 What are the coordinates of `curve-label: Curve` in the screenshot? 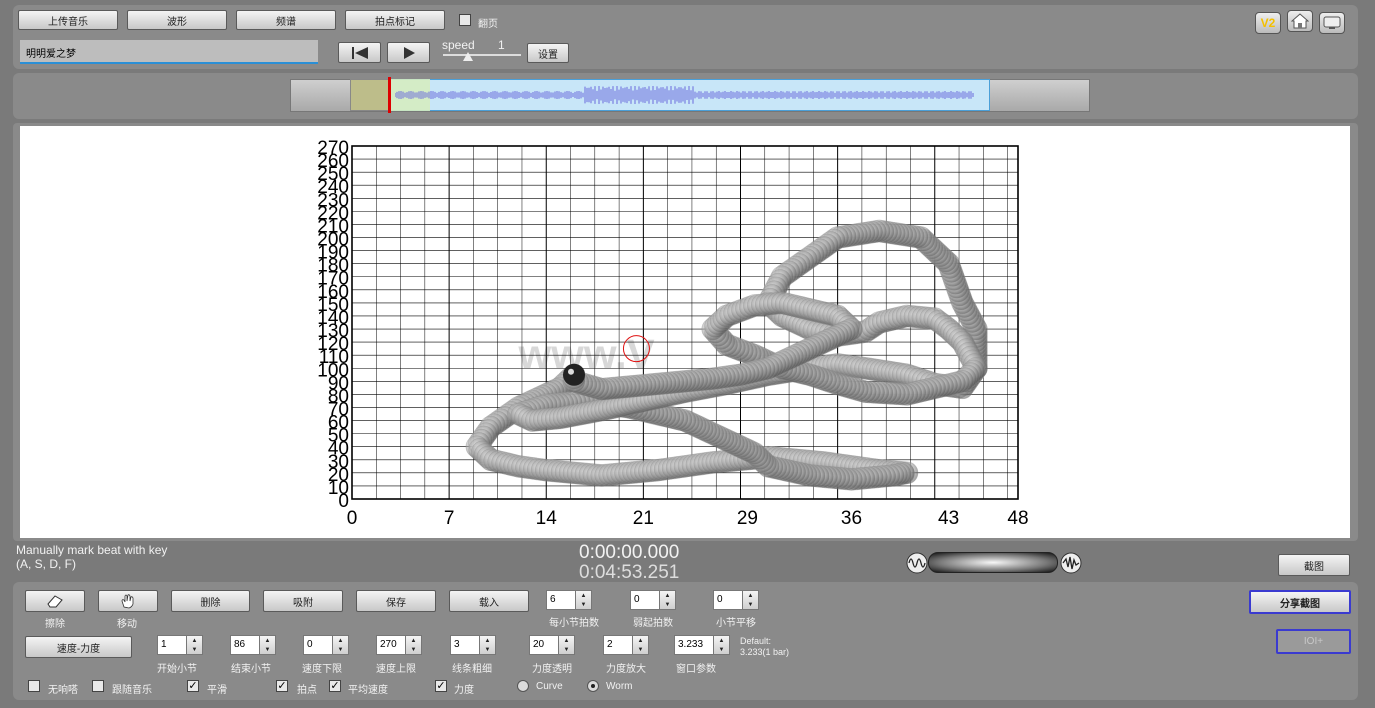 It's located at (549, 686).